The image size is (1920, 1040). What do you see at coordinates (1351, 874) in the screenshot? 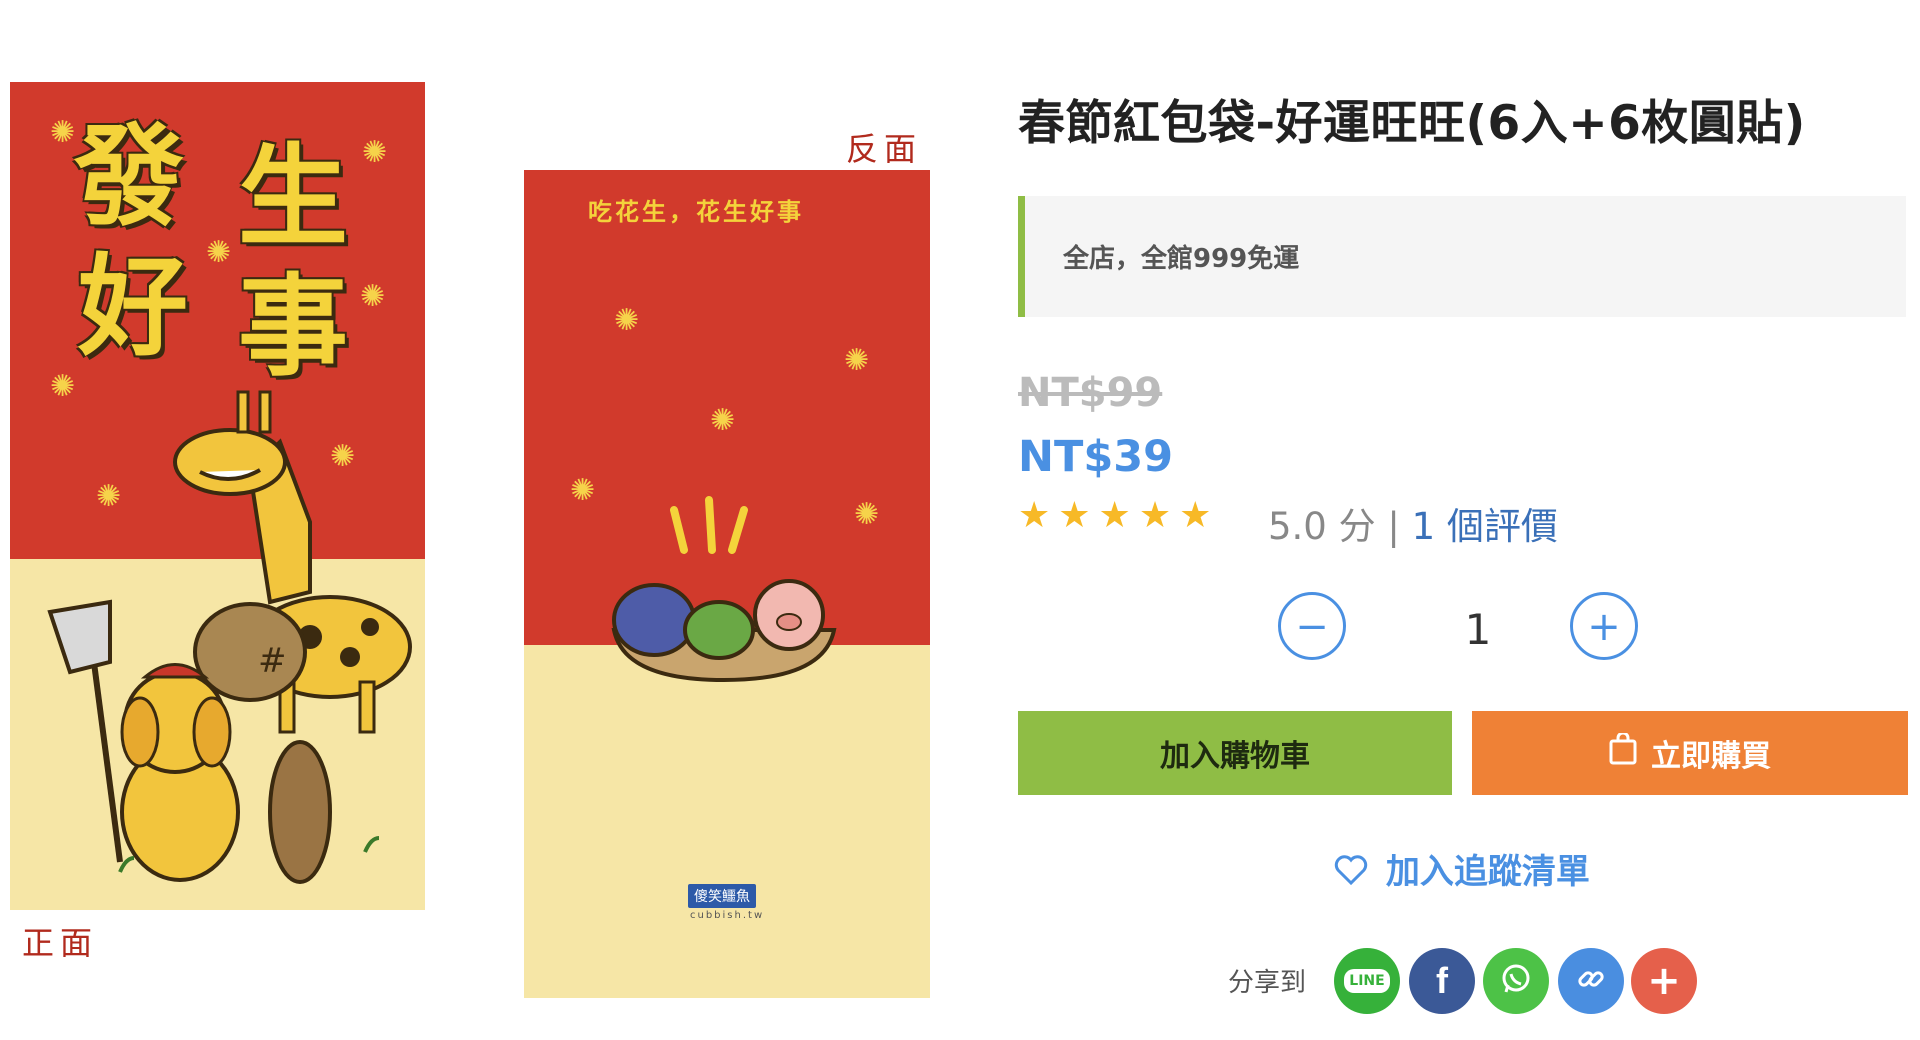
I see `heart-icon` at bounding box center [1351, 874].